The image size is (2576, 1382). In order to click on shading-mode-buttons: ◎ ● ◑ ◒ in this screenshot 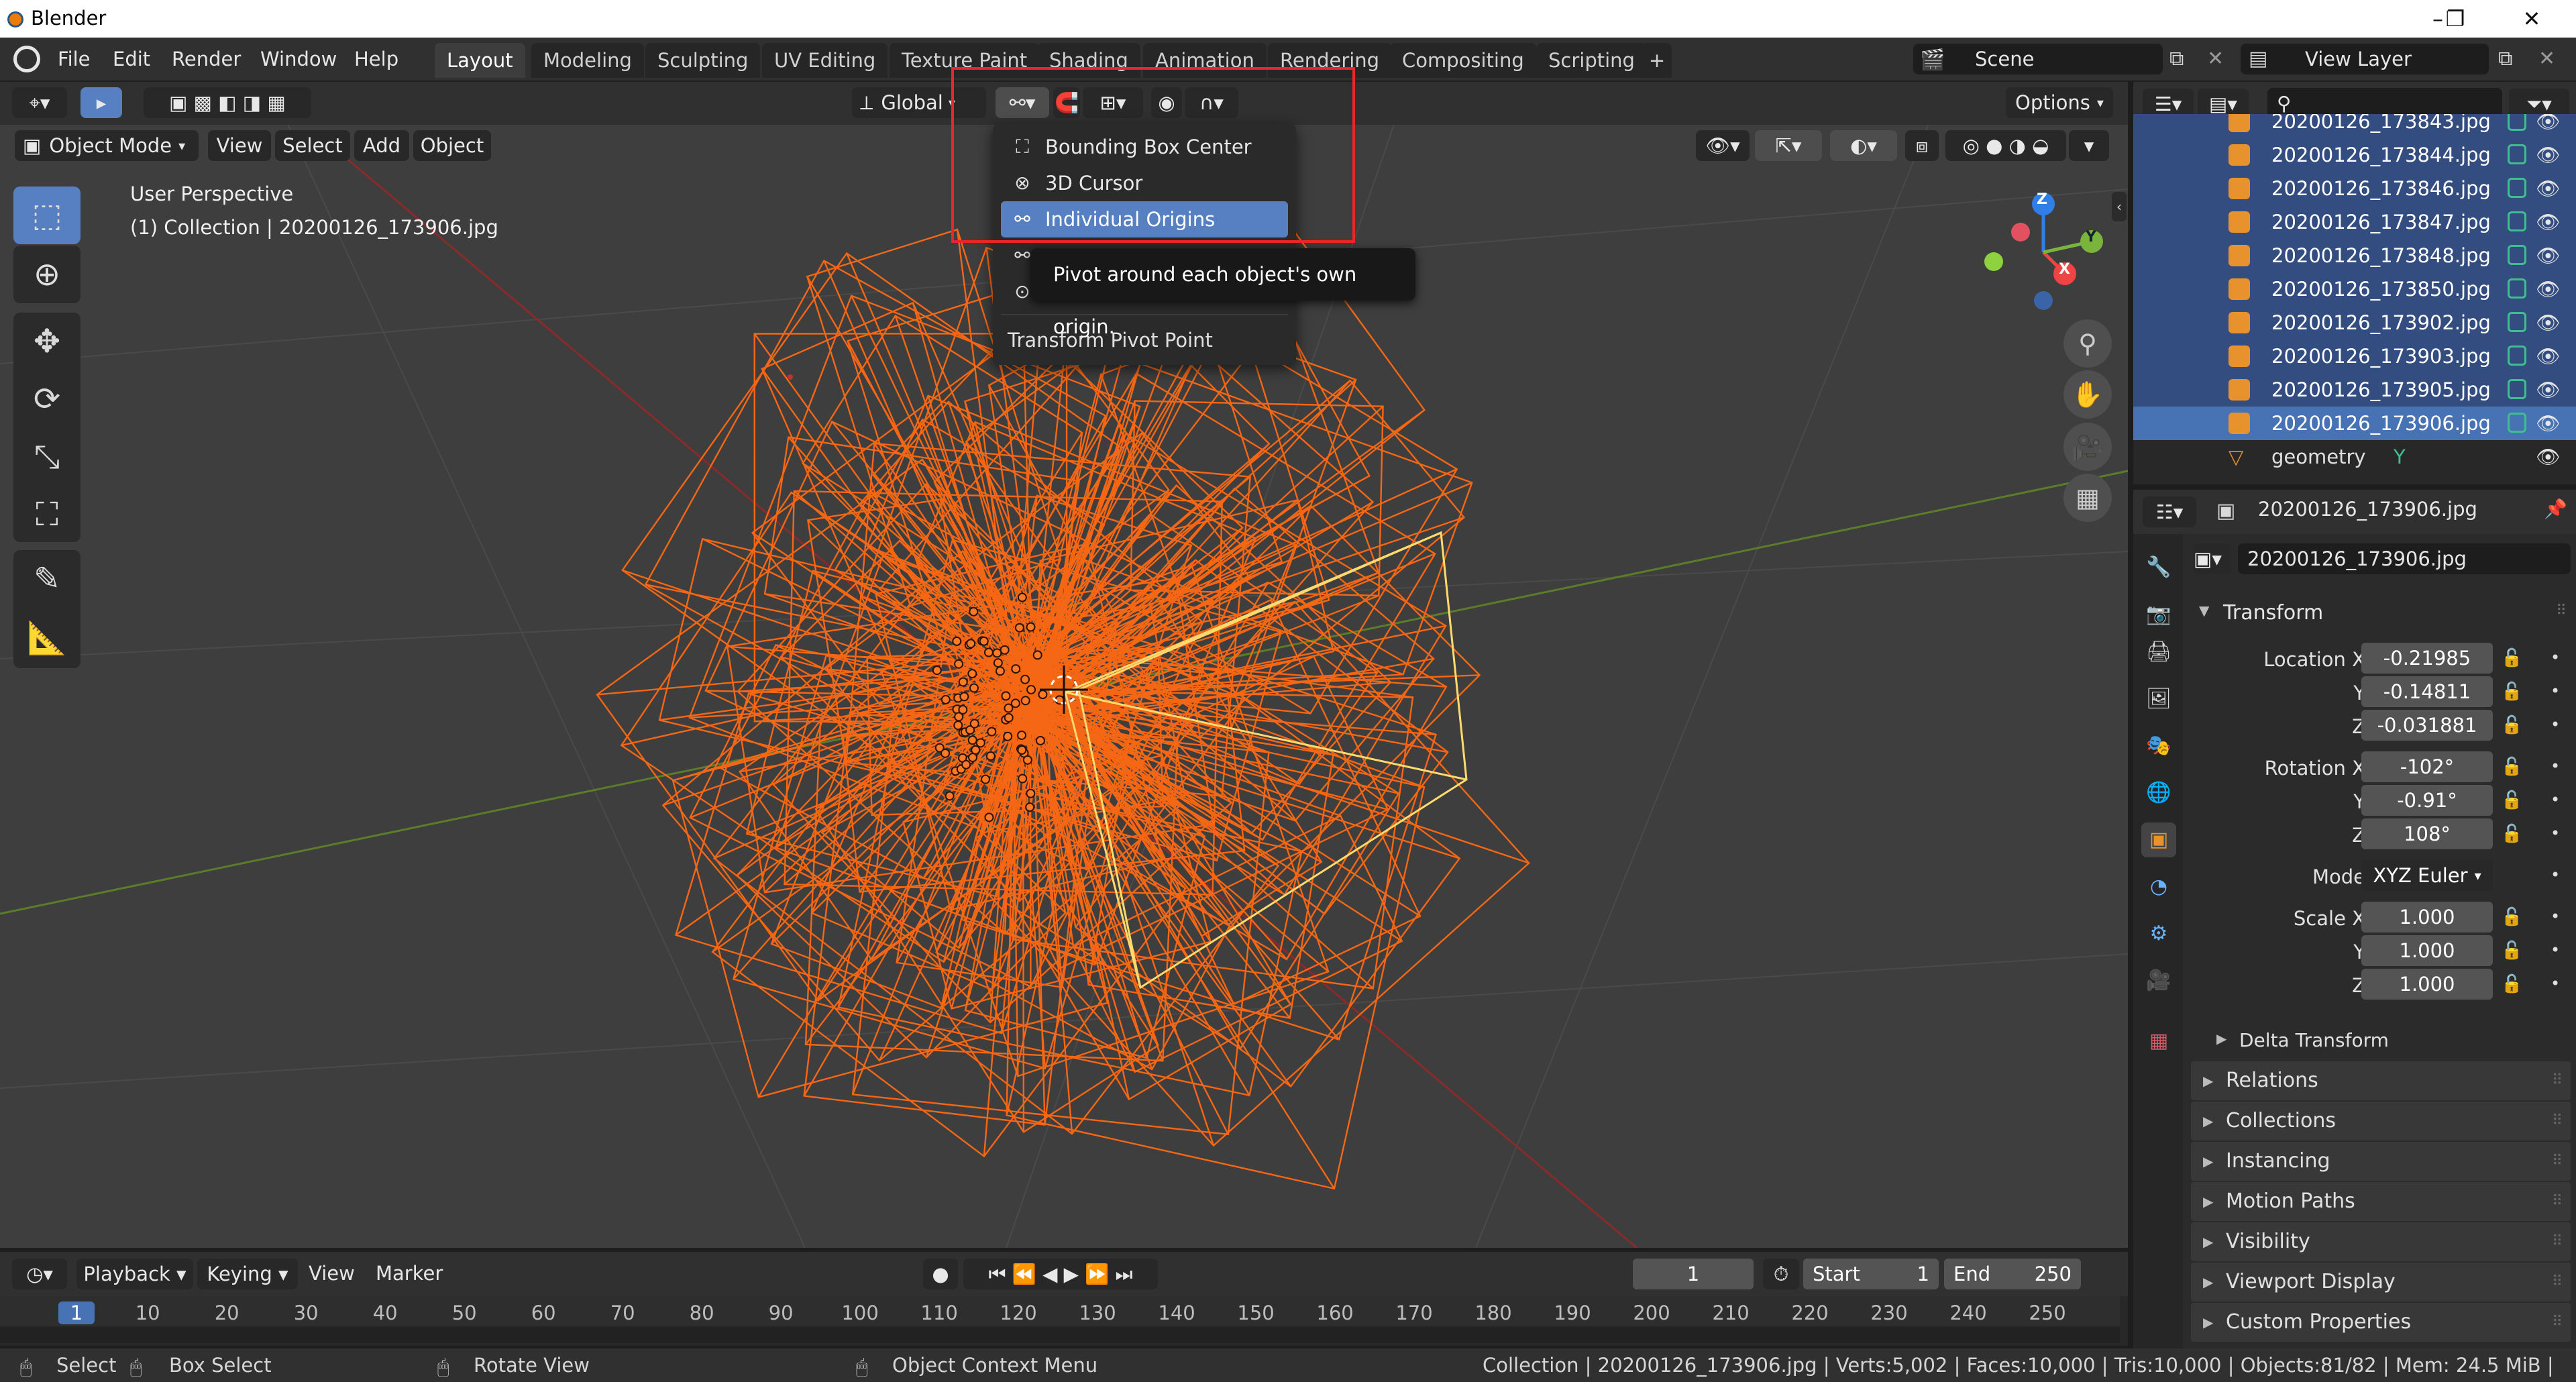, I will do `click(2005, 145)`.